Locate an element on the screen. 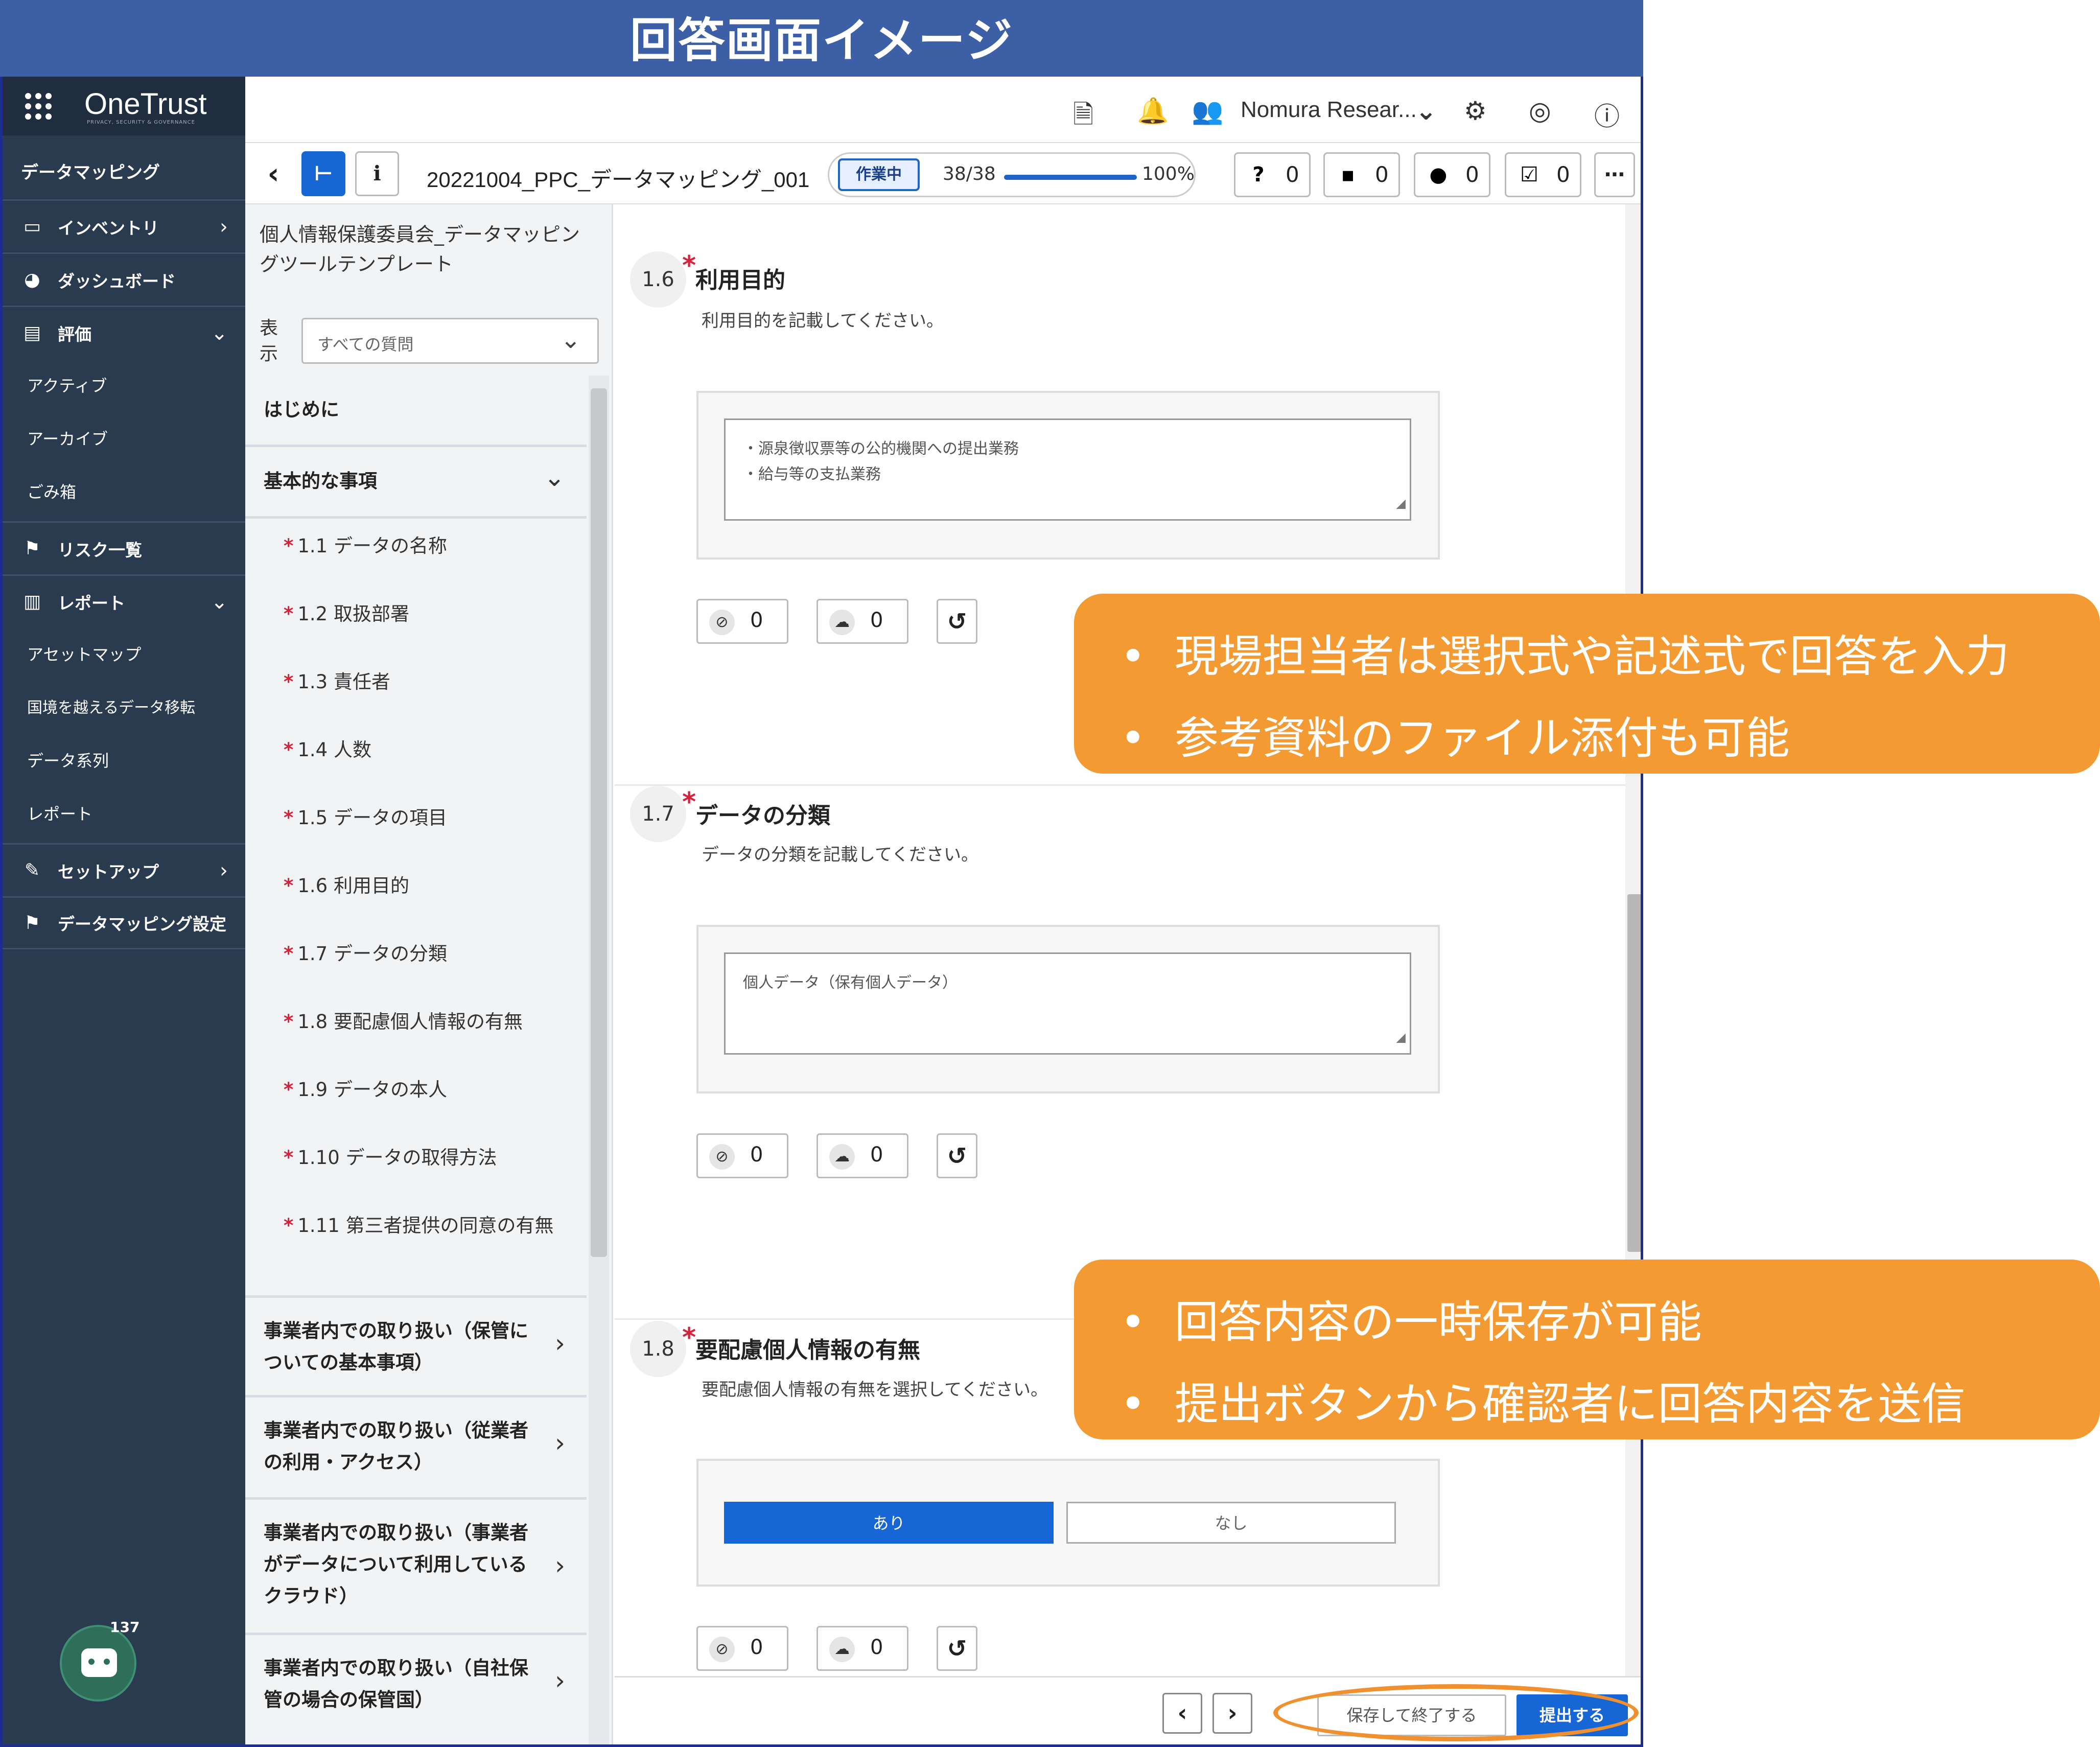 The width and height of the screenshot is (2100, 1747). nav-sub-asset-map: アセットマップ is located at coordinates (84, 653).